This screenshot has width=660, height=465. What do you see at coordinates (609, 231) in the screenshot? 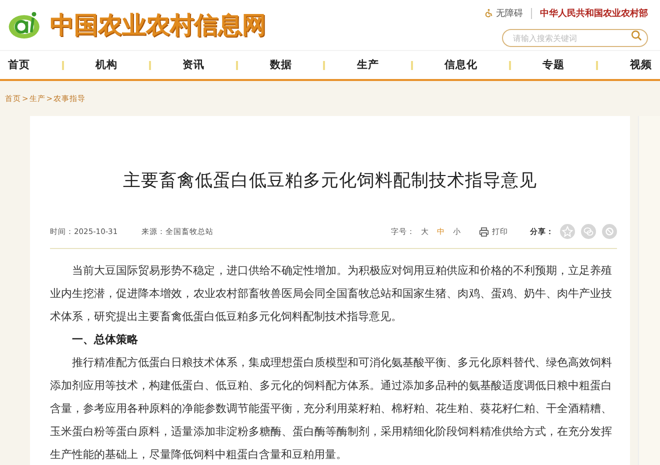
I see `circle-share-icon` at bounding box center [609, 231].